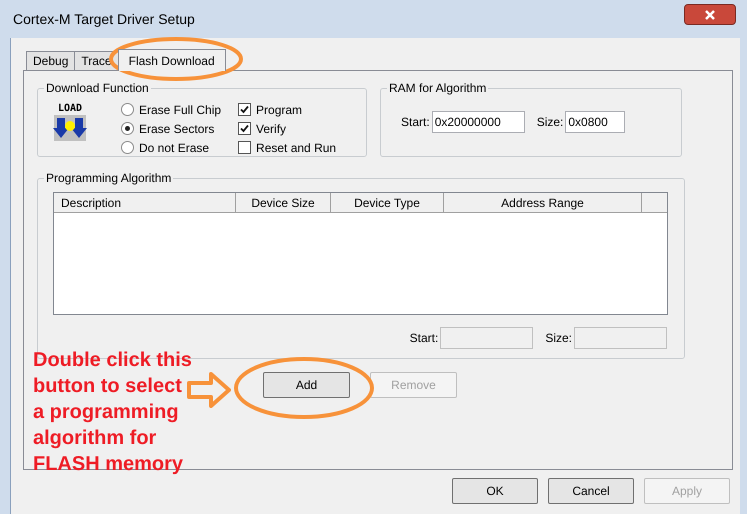 The height and width of the screenshot is (514, 747). What do you see at coordinates (279, 110) in the screenshot?
I see `checkbox-label: Program` at bounding box center [279, 110].